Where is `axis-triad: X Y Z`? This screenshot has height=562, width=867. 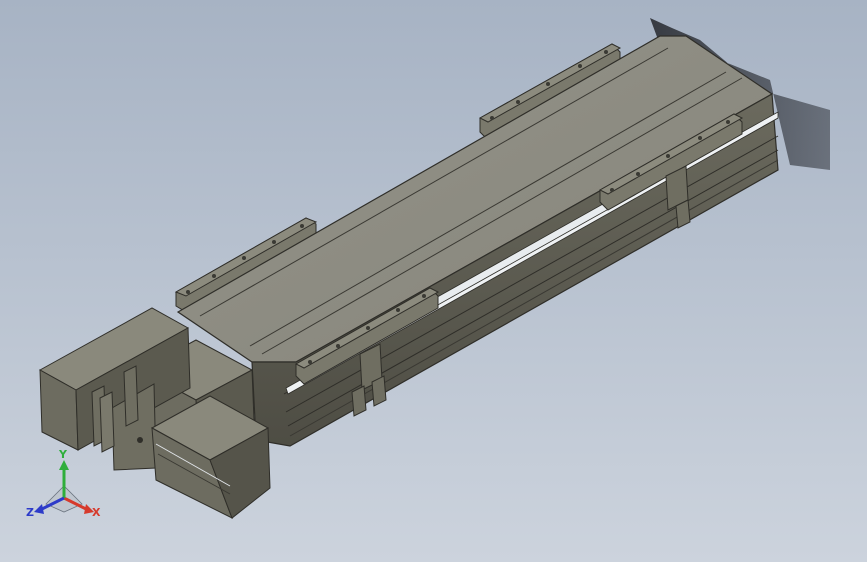
axis-triad: X Y Z is located at coordinates (63, 483).